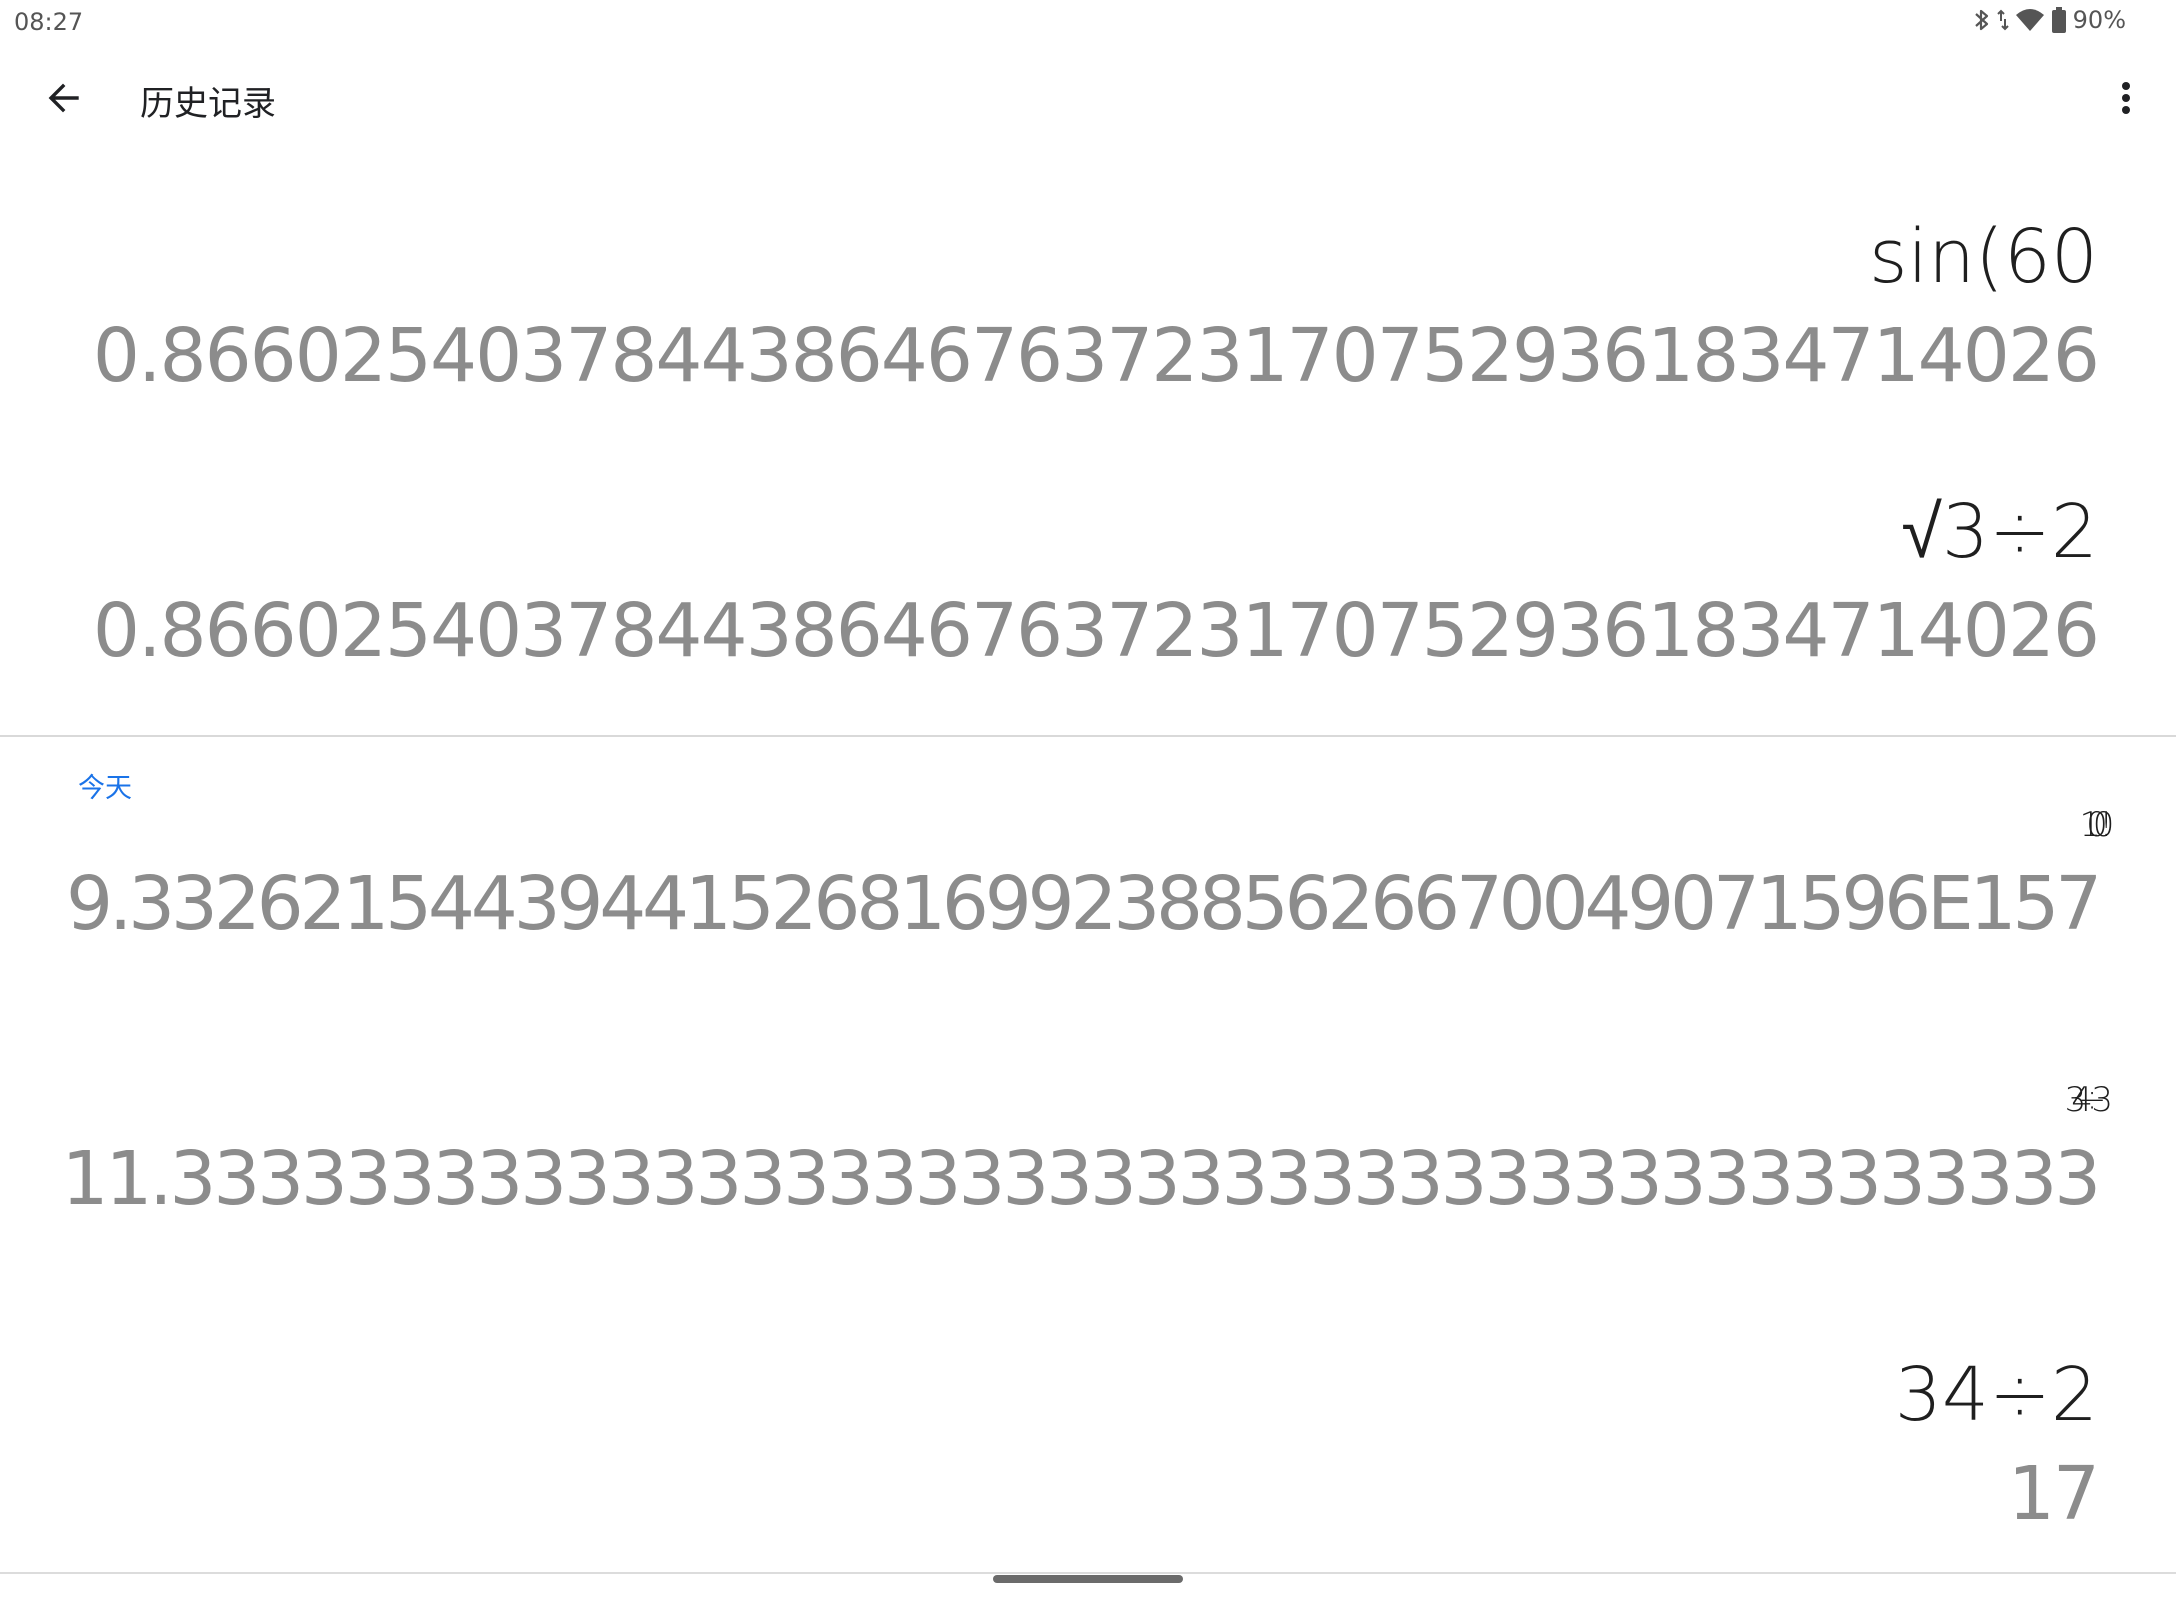 The image size is (2176, 1600). Describe the element at coordinates (2088, 1100) in the screenshot. I see `history-expression: 34÷3` at that location.